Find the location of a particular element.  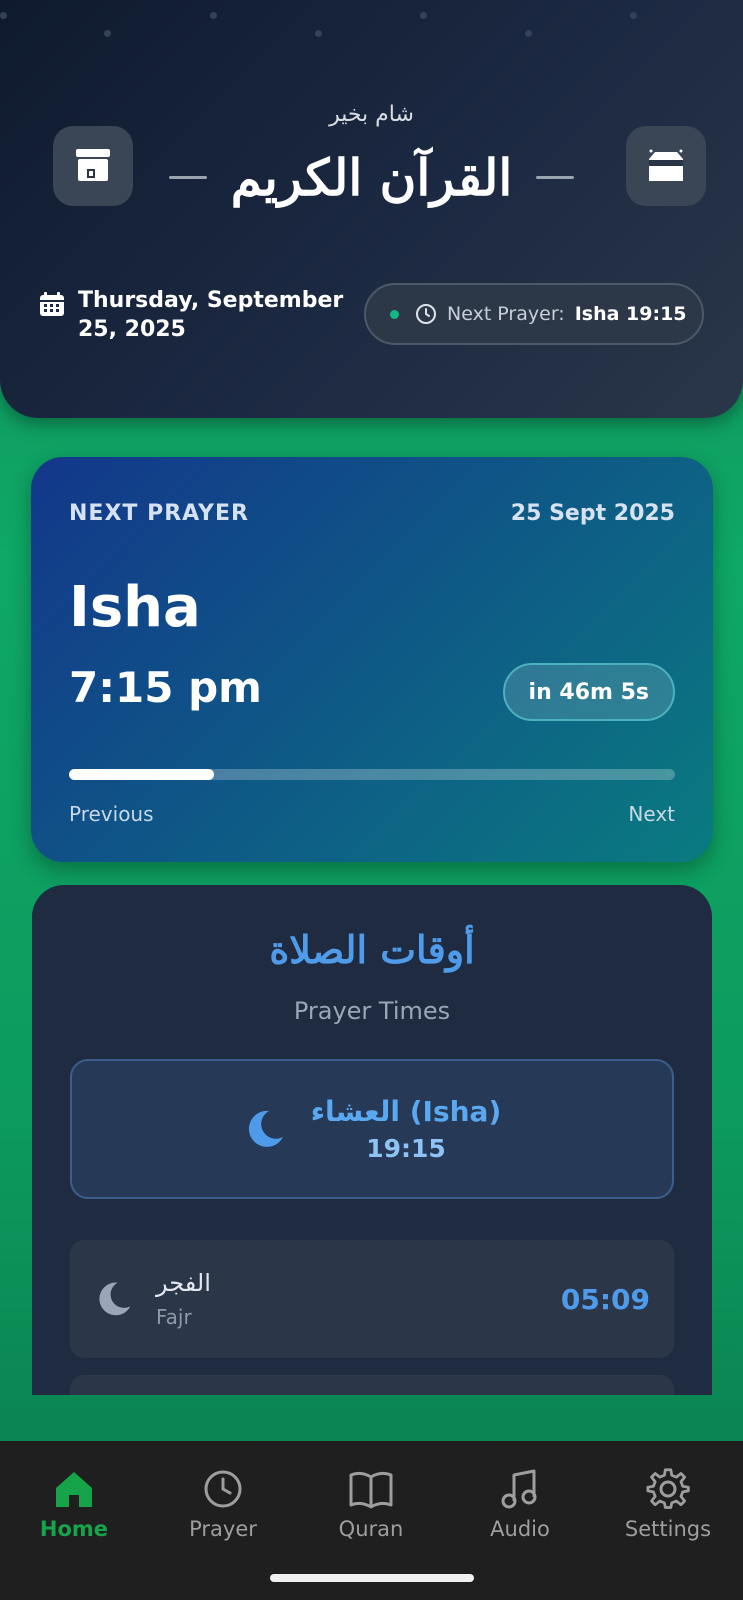

date-text: Thursday, September 25, 2025 is located at coordinates (211, 315).